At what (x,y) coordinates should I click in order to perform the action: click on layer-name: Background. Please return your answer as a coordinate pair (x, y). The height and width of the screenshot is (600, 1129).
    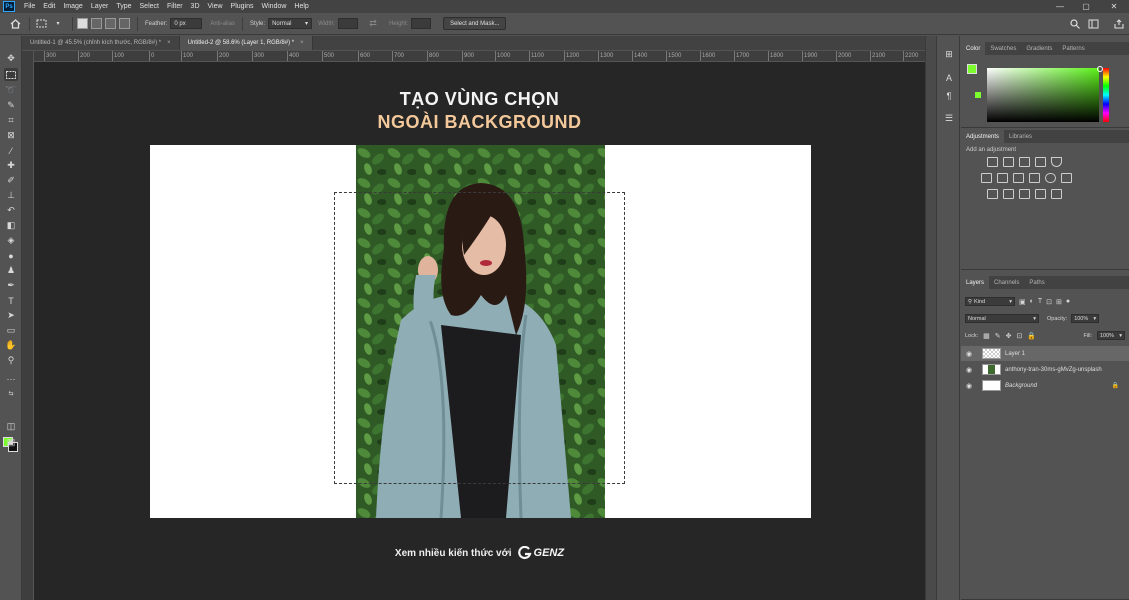
    Looking at the image, I should click on (1021, 386).